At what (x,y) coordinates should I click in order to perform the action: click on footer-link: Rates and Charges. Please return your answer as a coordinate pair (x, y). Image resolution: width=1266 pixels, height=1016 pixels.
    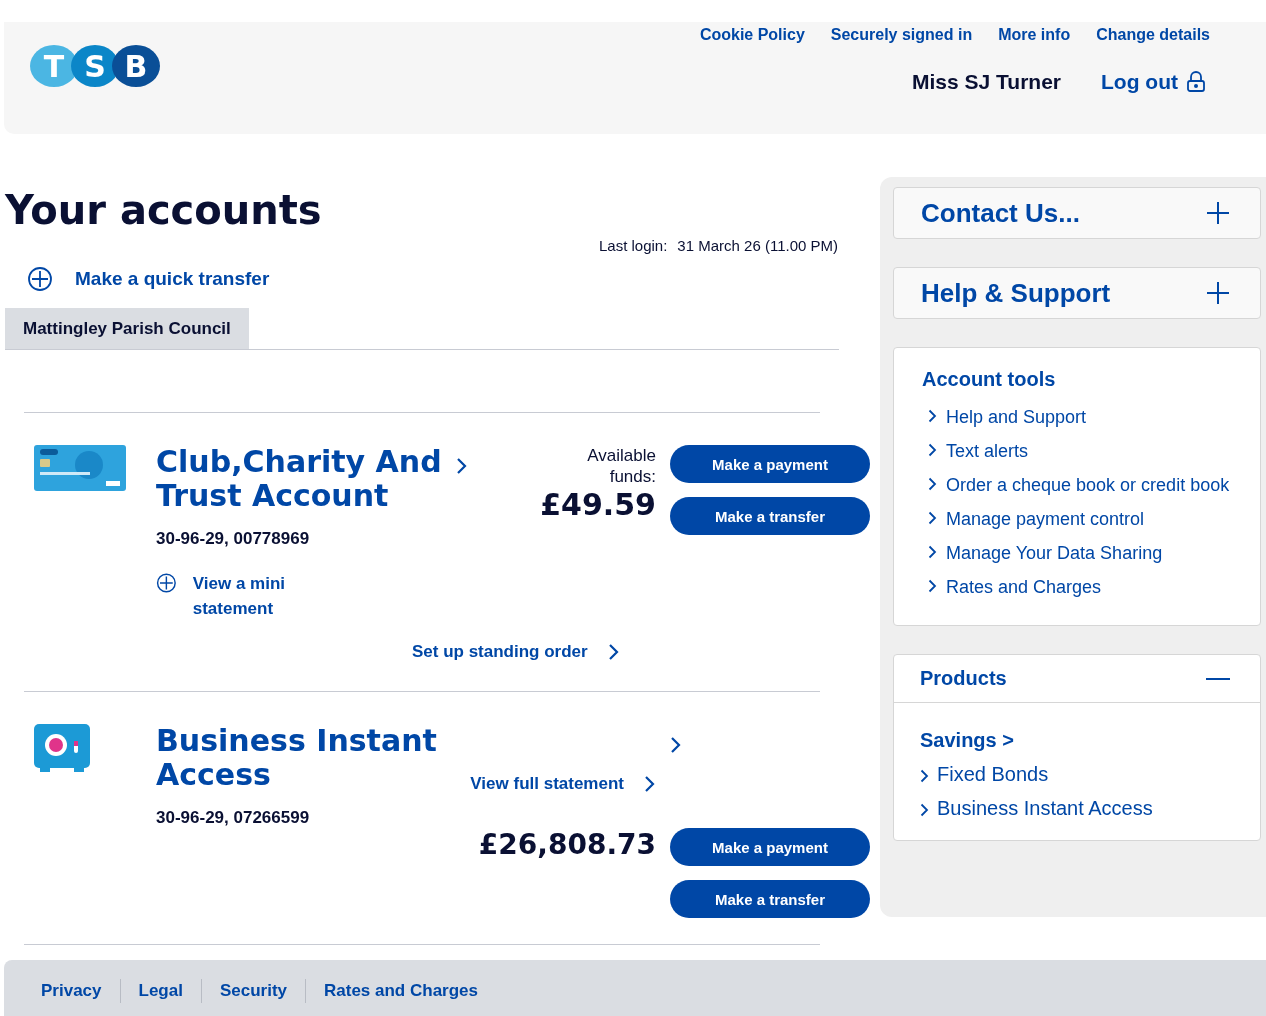
    Looking at the image, I should click on (401, 991).